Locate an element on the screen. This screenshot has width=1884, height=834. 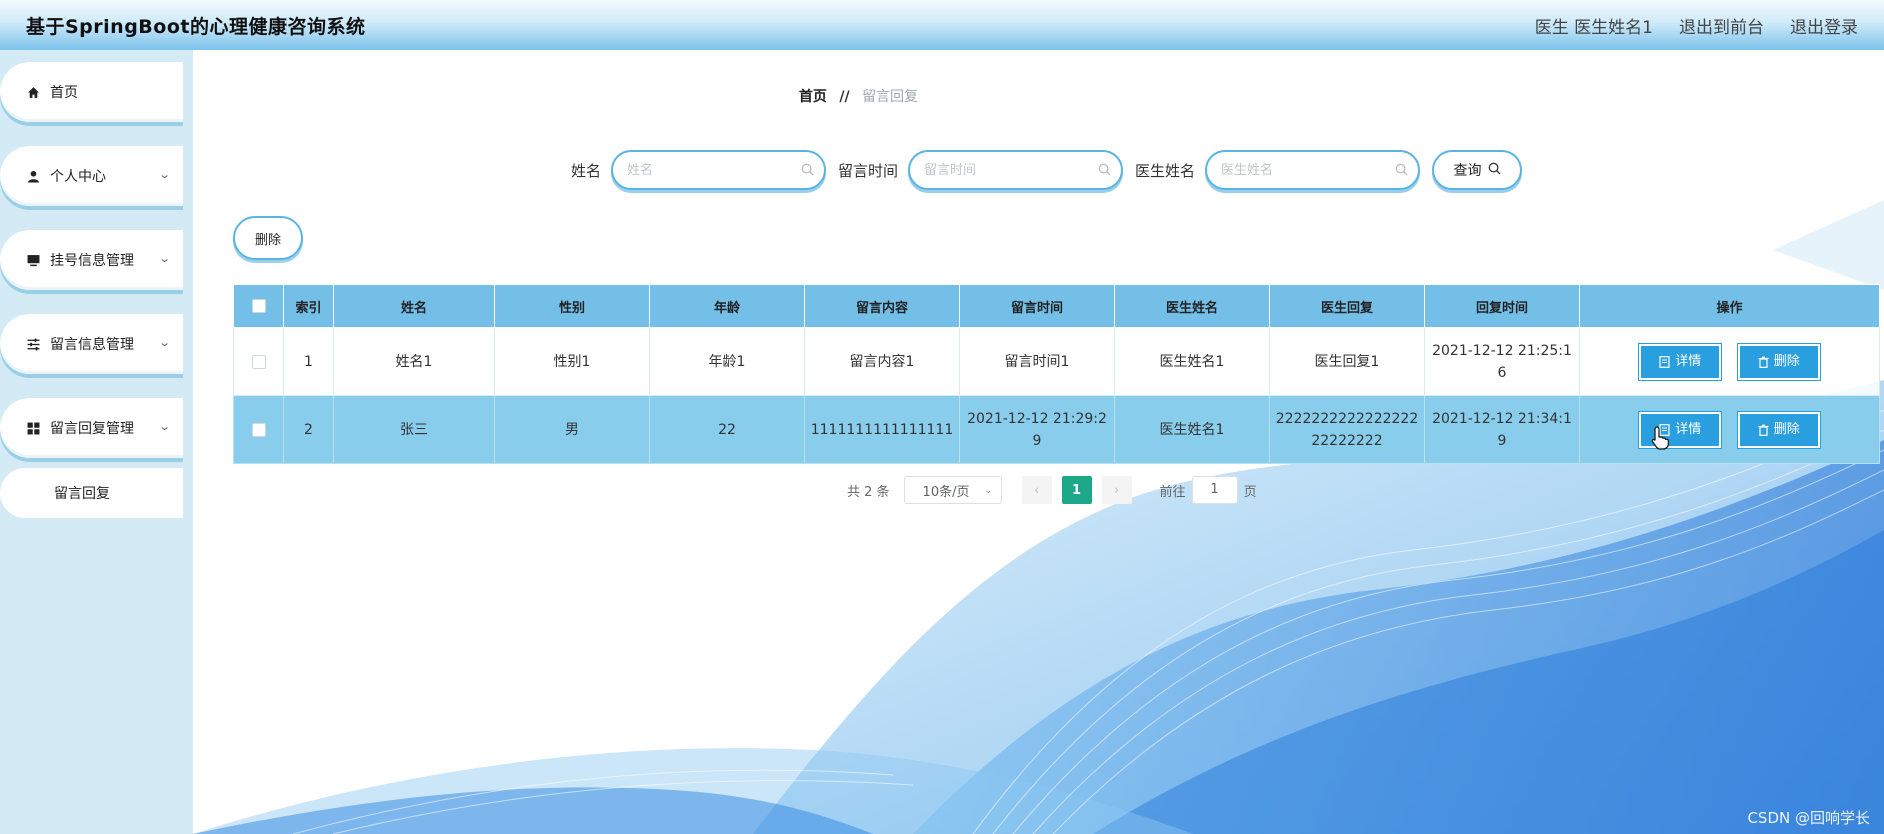
cell-reply: 222222222222222222222222 is located at coordinates (1347, 429).